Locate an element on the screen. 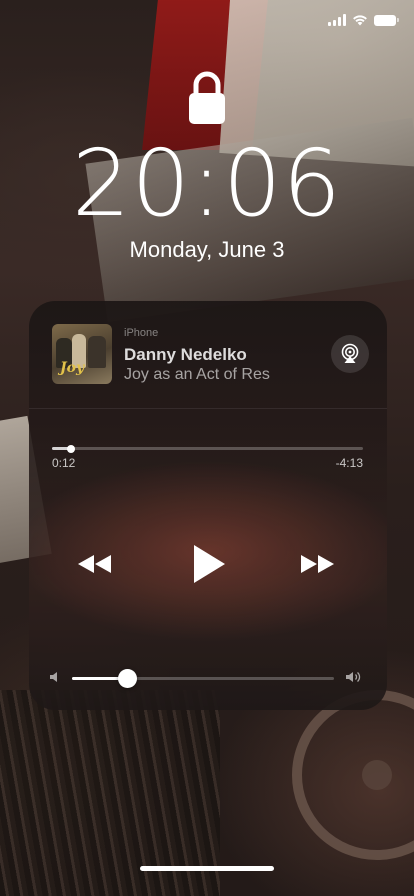 The image size is (414, 896). rewind-icon is located at coordinates (94, 564).